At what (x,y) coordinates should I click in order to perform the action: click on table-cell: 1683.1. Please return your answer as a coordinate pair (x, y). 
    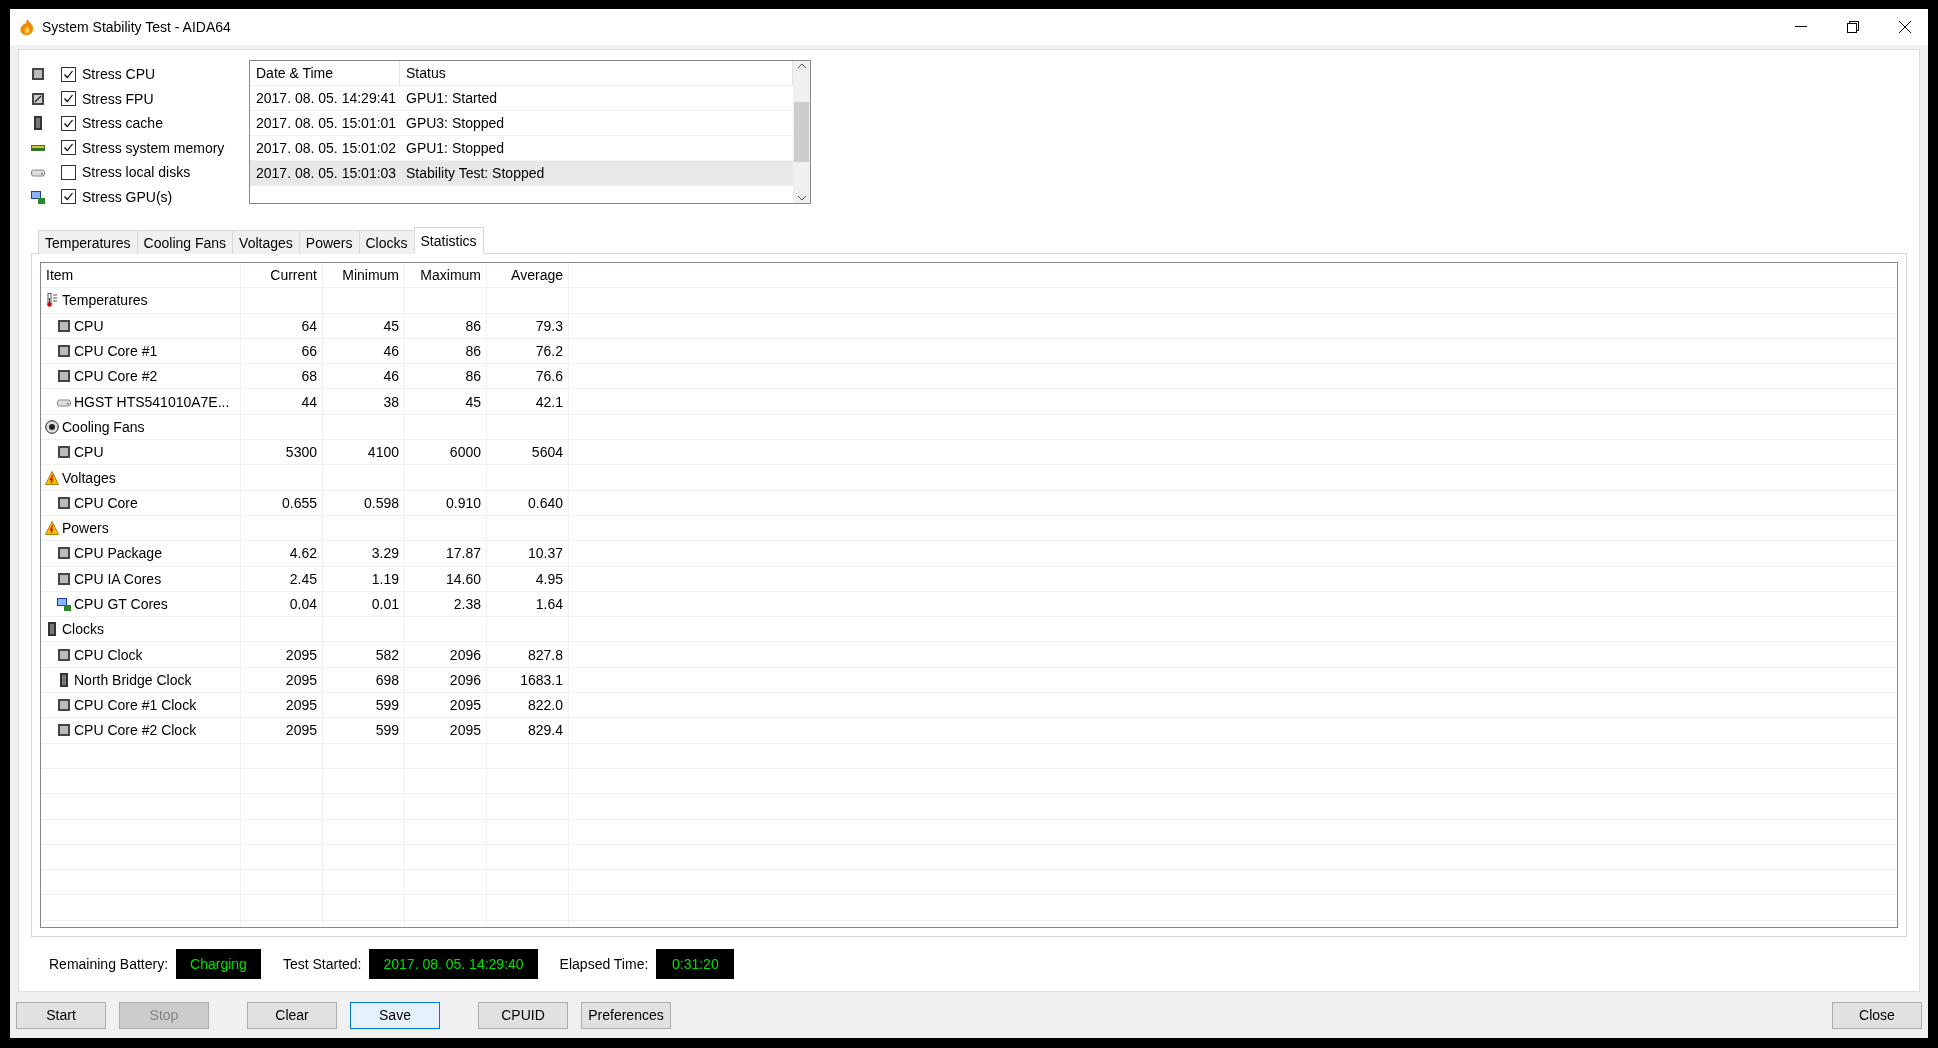
    Looking at the image, I should click on (541, 679).